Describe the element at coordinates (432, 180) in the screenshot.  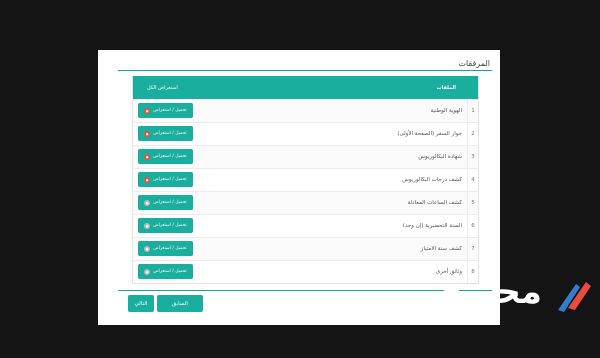
I see `file-name: كشف درجات البكالوريوس` at that location.